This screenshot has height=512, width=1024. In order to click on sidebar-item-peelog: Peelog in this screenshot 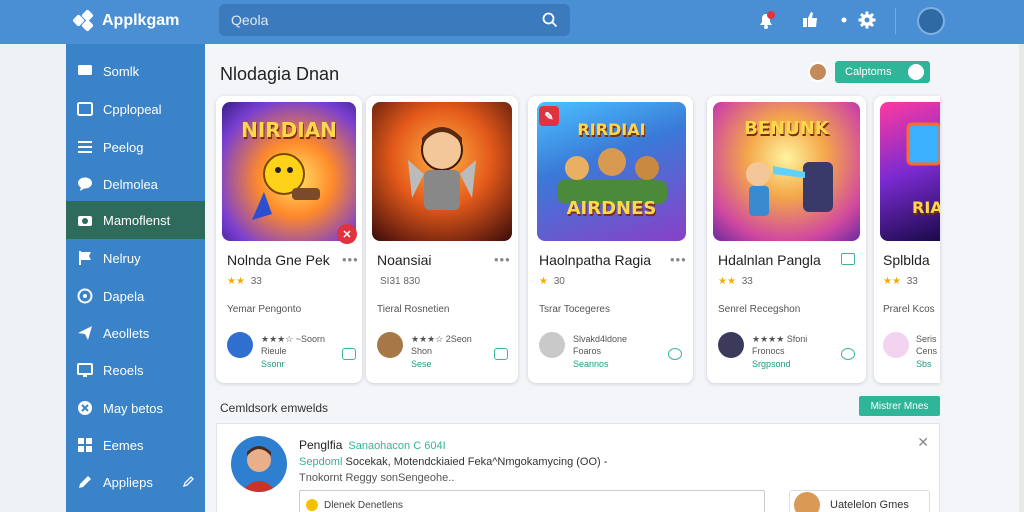, I will do `click(135, 147)`.